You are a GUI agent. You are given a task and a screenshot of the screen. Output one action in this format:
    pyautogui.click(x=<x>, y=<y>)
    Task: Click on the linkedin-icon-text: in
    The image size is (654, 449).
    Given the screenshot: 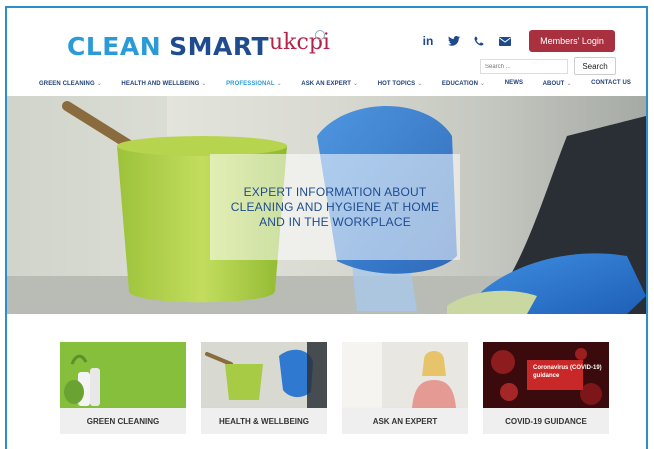 What is the action you would take?
    pyautogui.click(x=428, y=41)
    